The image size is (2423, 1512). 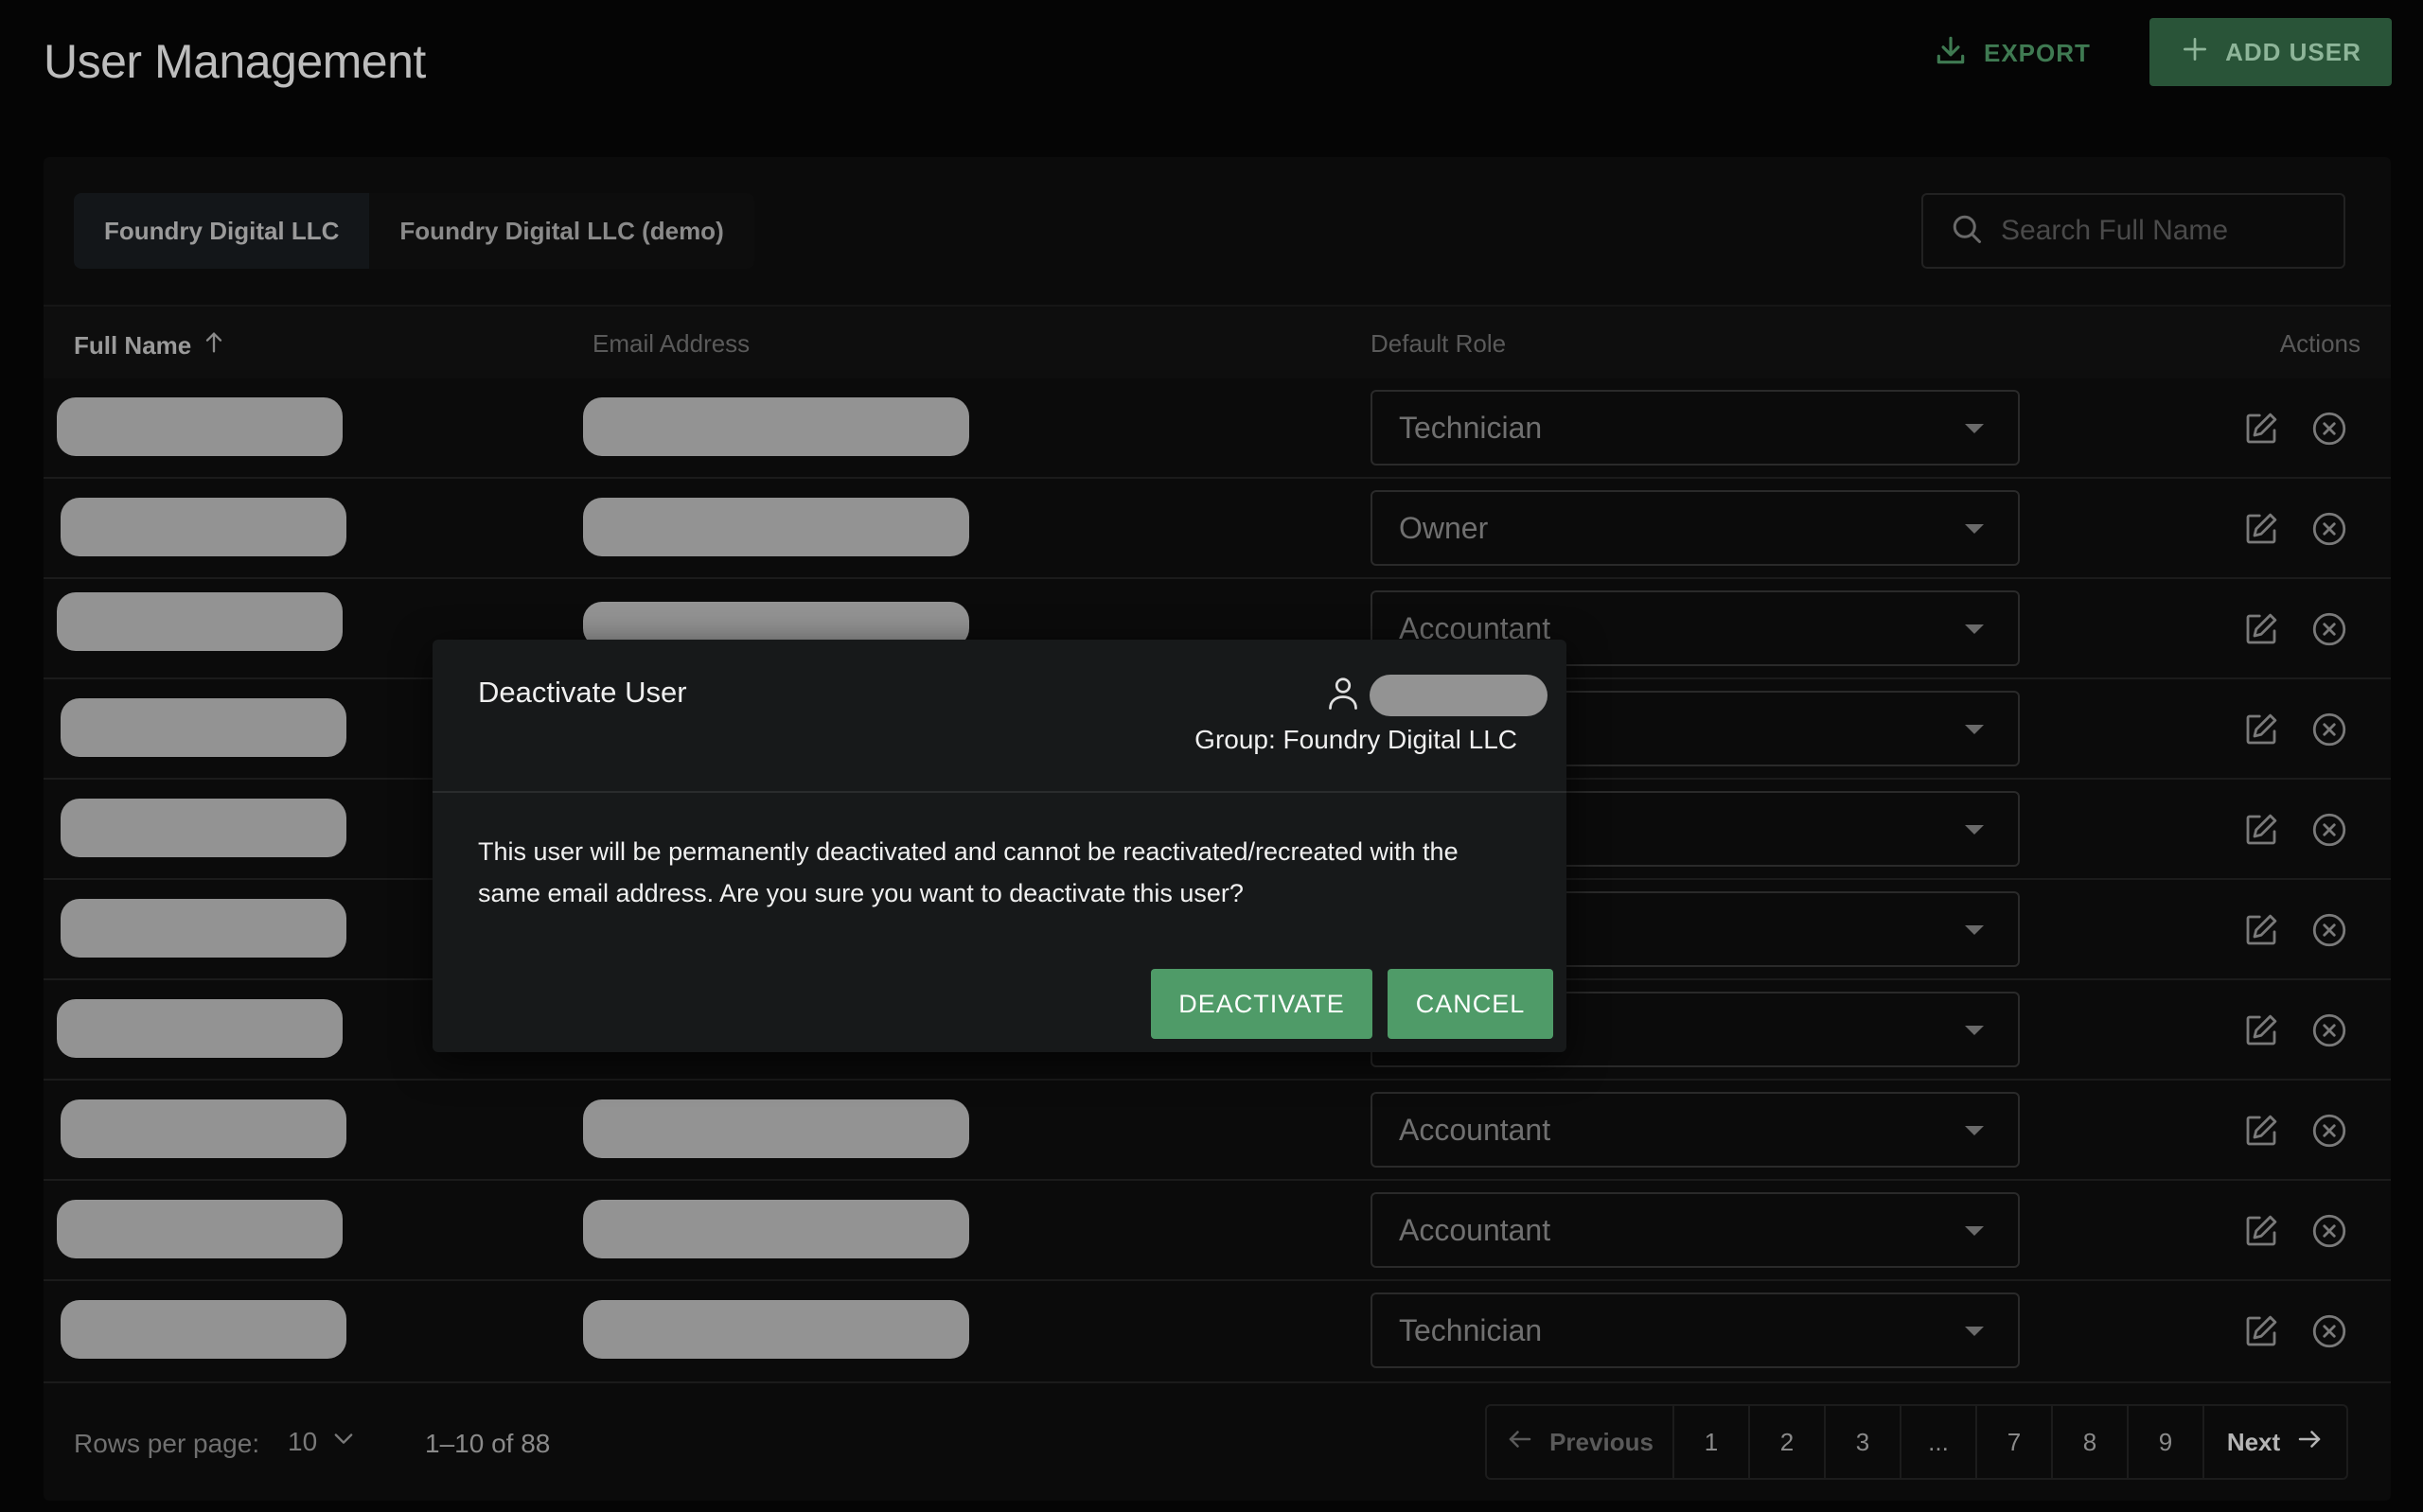 I want to click on role-value: Accountant, so click(x=1475, y=1229).